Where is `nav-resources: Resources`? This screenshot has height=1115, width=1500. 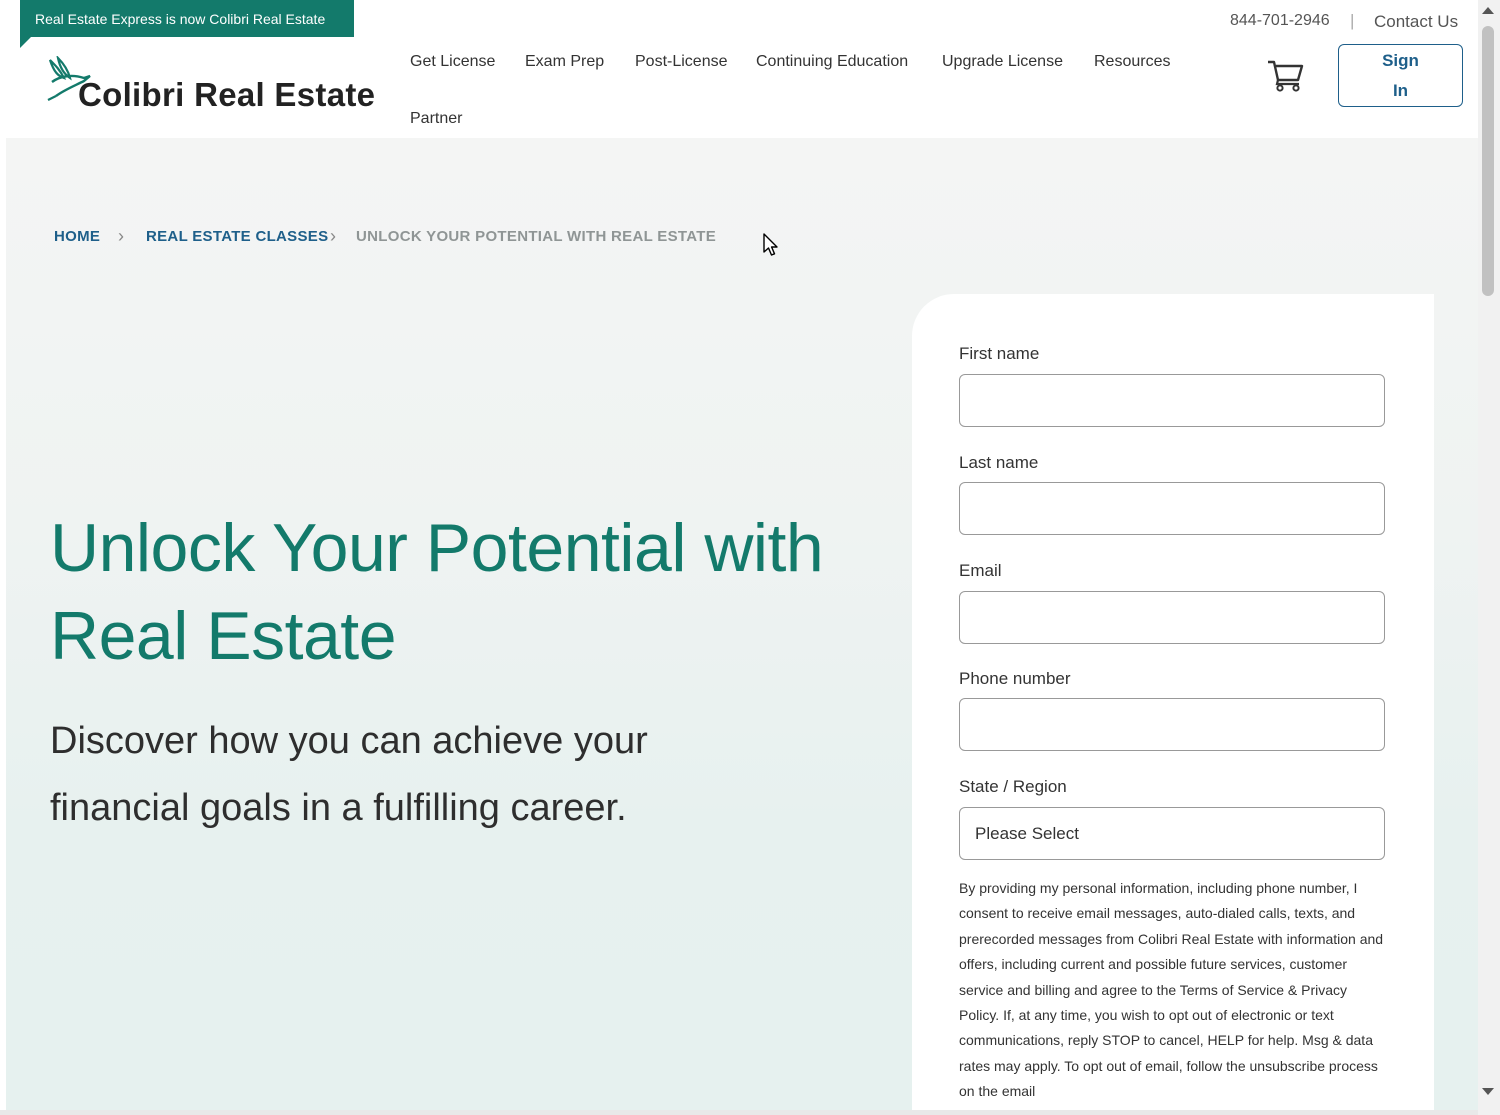 nav-resources: Resources is located at coordinates (1132, 62).